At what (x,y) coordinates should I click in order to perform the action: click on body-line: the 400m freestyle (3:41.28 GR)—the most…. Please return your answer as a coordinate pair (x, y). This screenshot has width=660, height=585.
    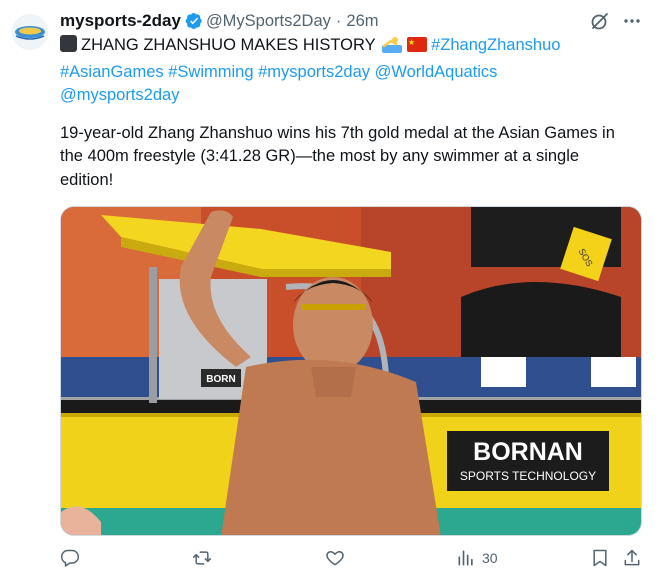
    Looking at the image, I should click on (320, 156).